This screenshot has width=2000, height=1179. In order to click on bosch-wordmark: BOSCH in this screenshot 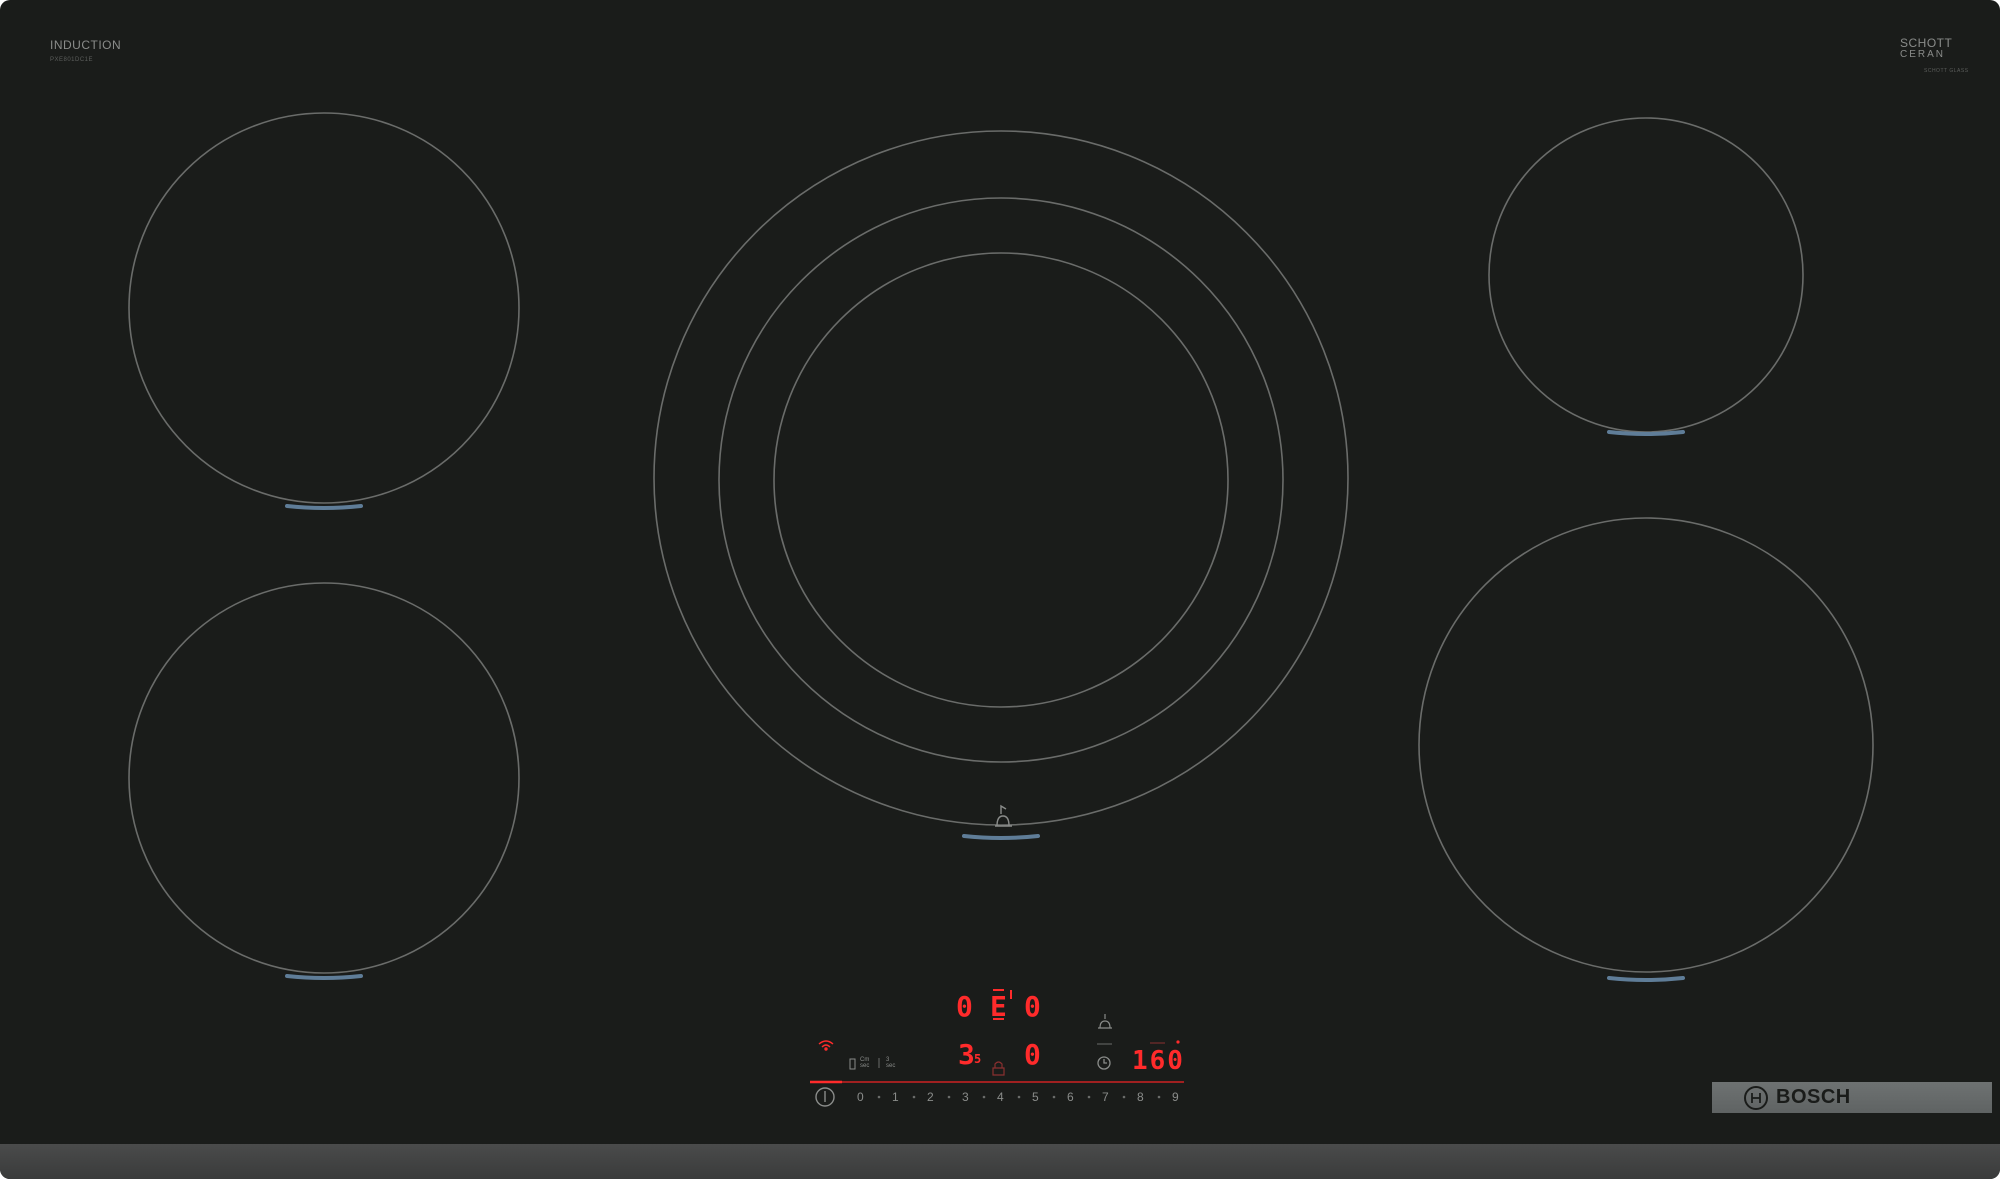, I will do `click(1813, 1097)`.